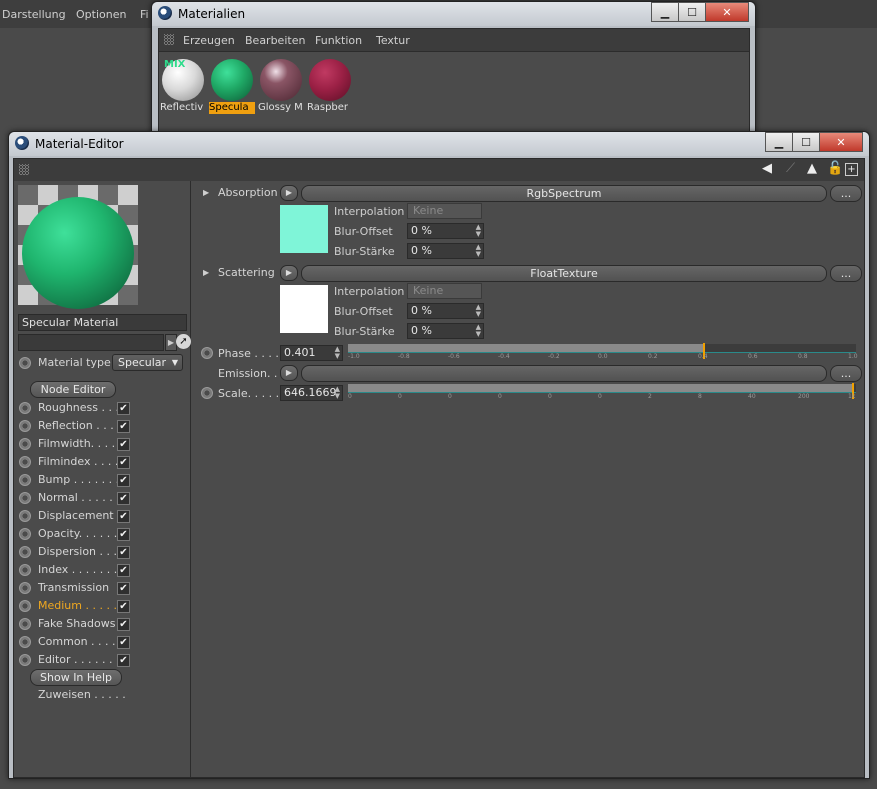  I want to click on sca-blur-strength-field: 0 % ▲ ▼, so click(445, 331).